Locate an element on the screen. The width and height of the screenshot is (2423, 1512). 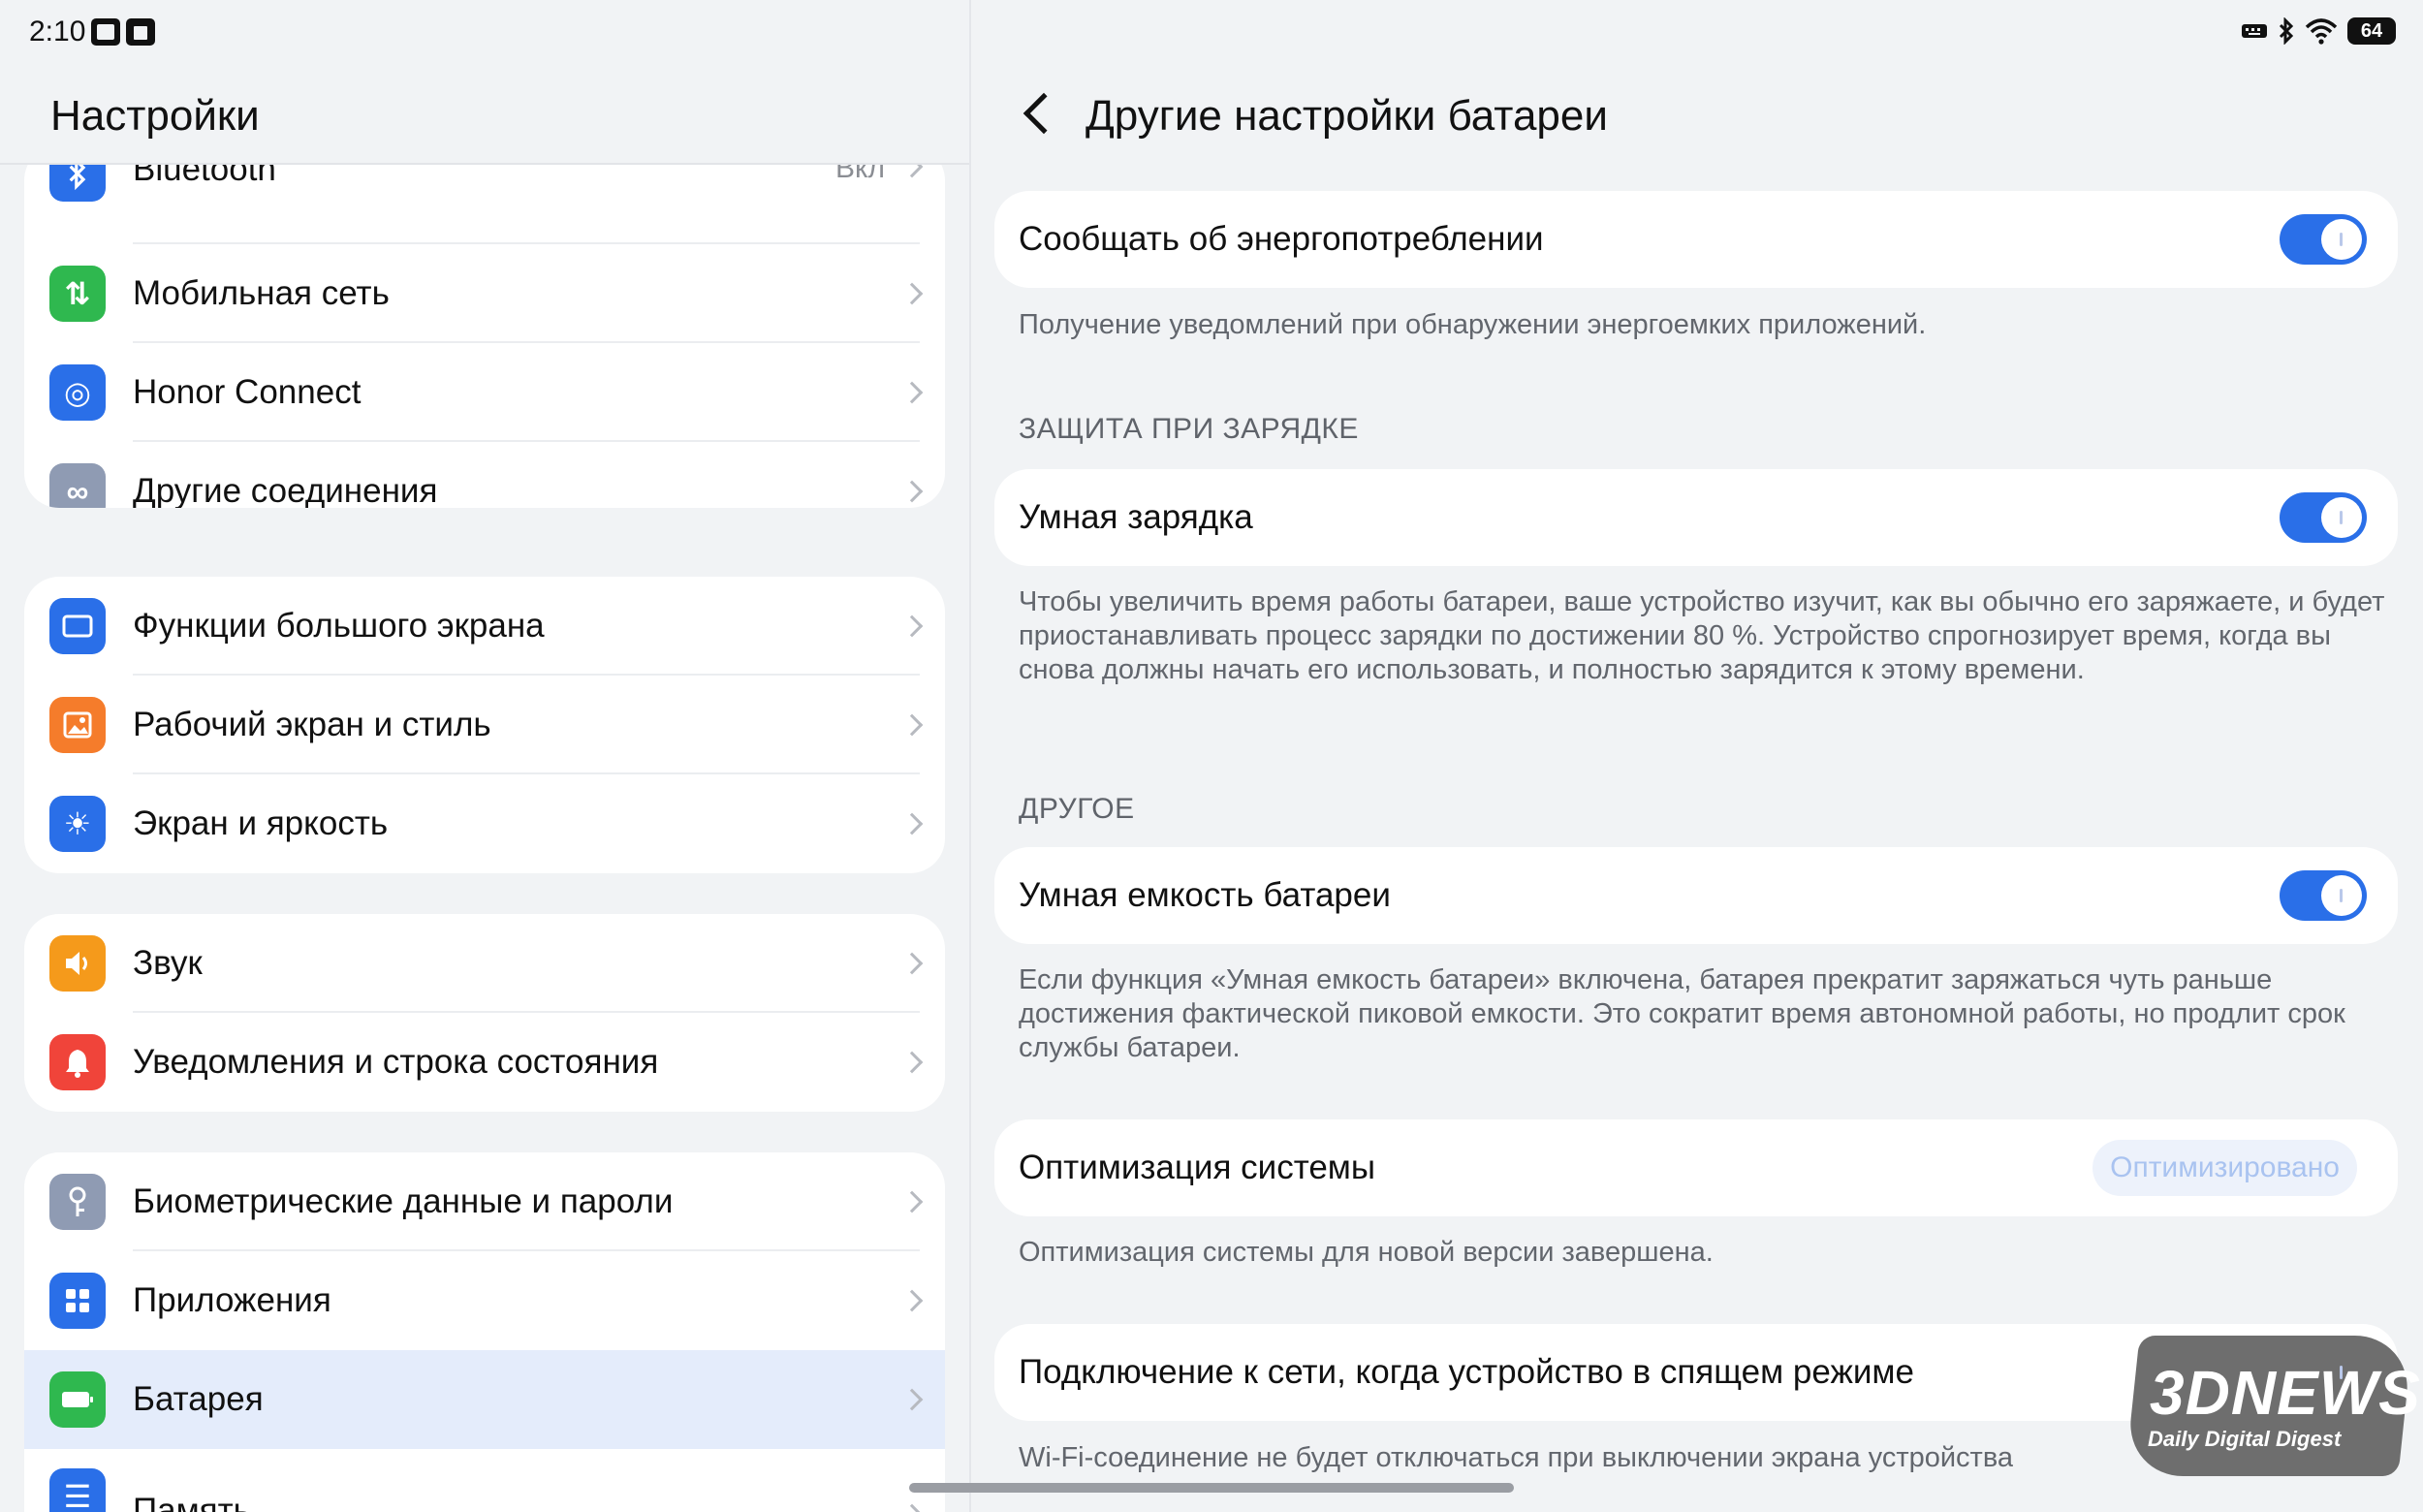
large-screen-icon is located at coordinates (77, 626).